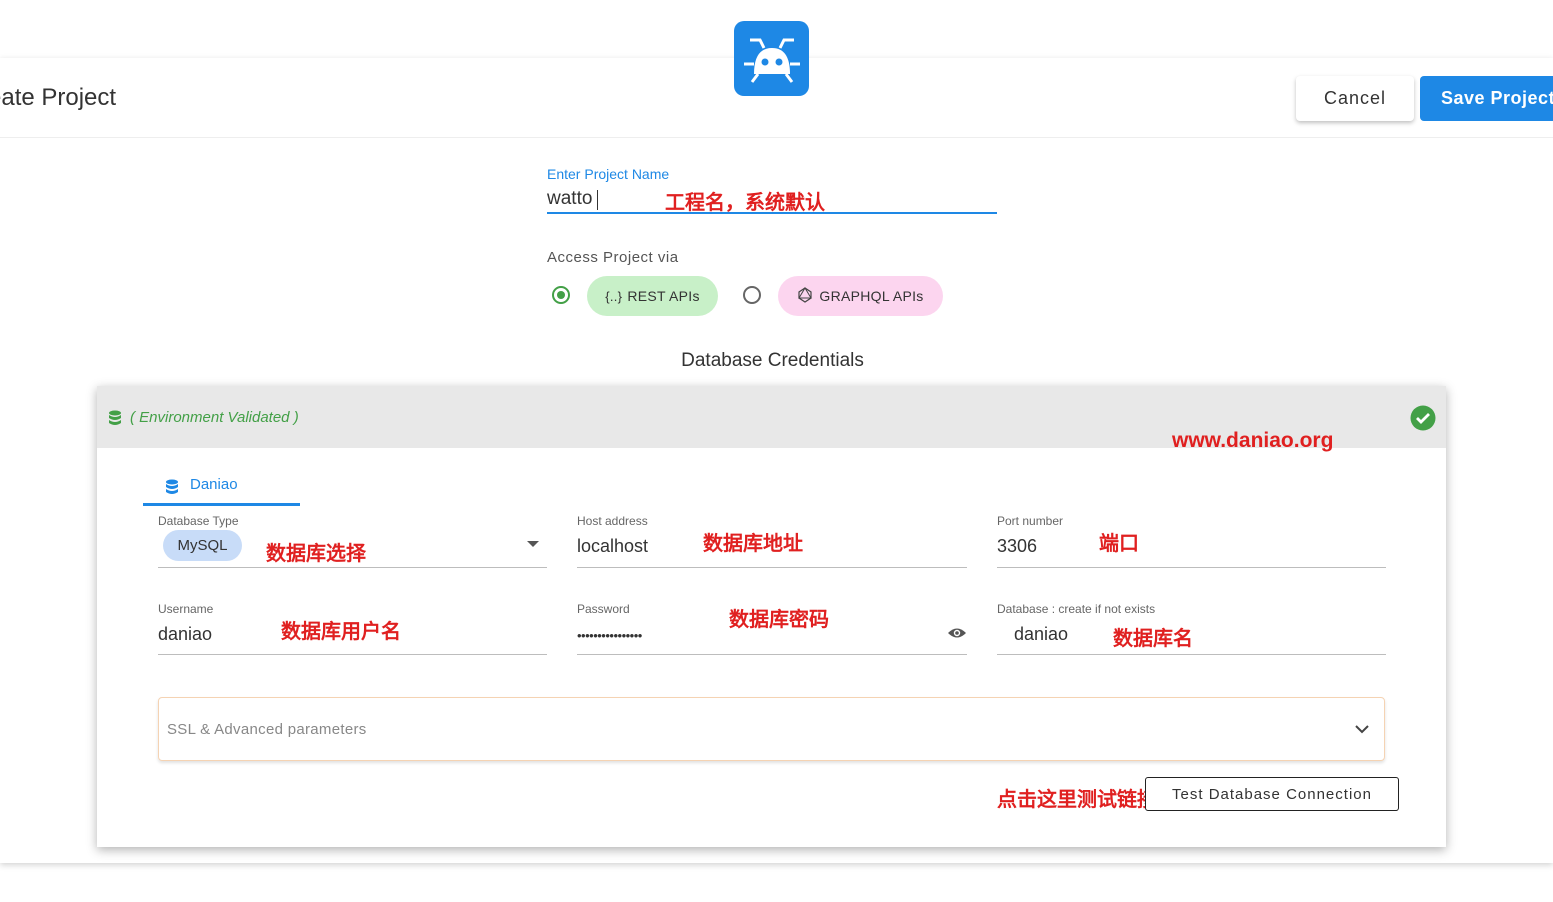 The height and width of the screenshot is (902, 1553). What do you see at coordinates (198, 521) in the screenshot?
I see `db-type-label: Database Type` at bounding box center [198, 521].